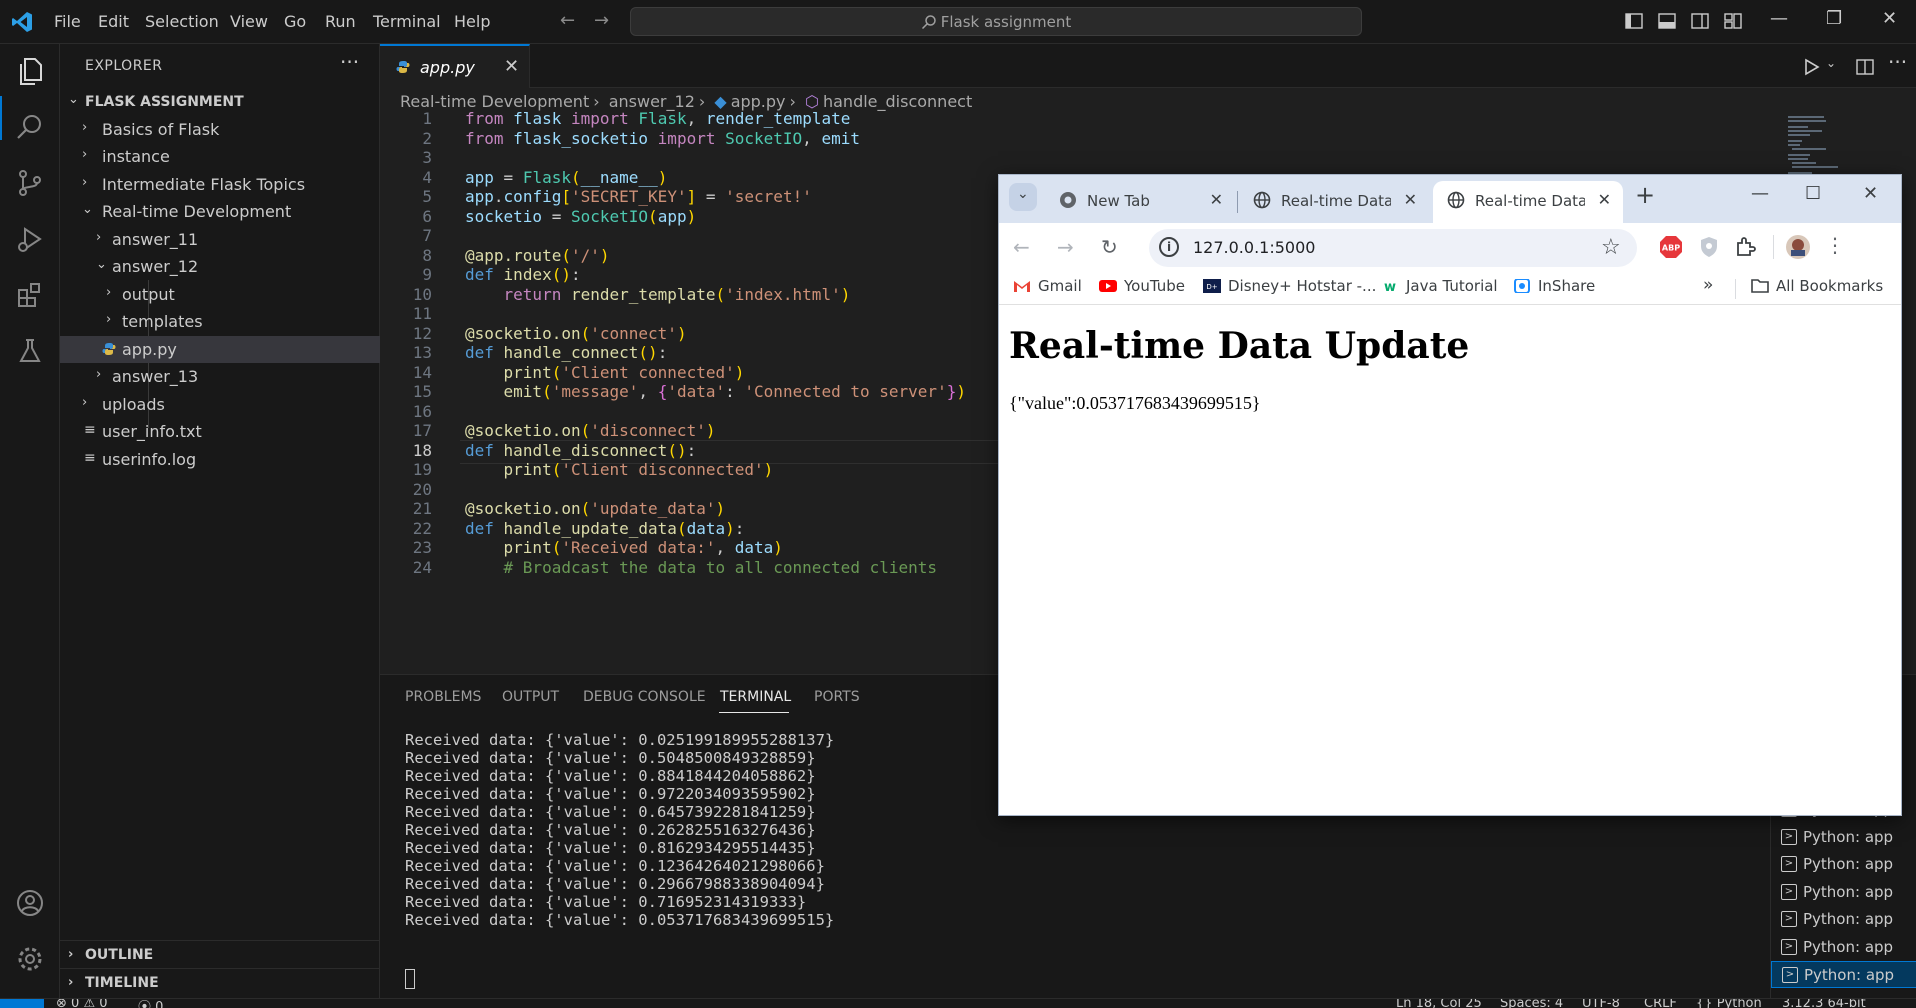  I want to click on more-bookmarks-chevron-icon: », so click(1708, 285).